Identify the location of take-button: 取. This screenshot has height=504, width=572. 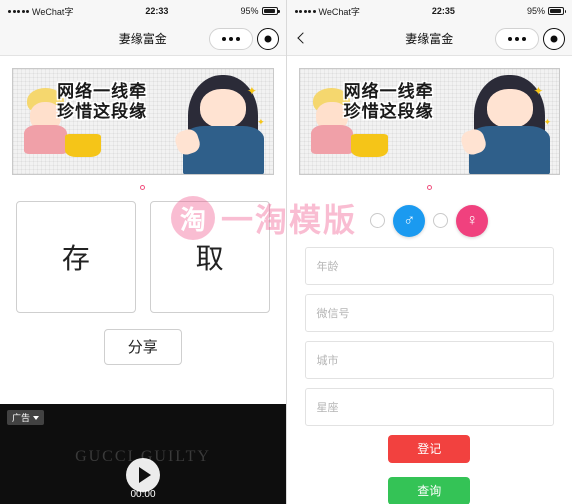
(209, 256).